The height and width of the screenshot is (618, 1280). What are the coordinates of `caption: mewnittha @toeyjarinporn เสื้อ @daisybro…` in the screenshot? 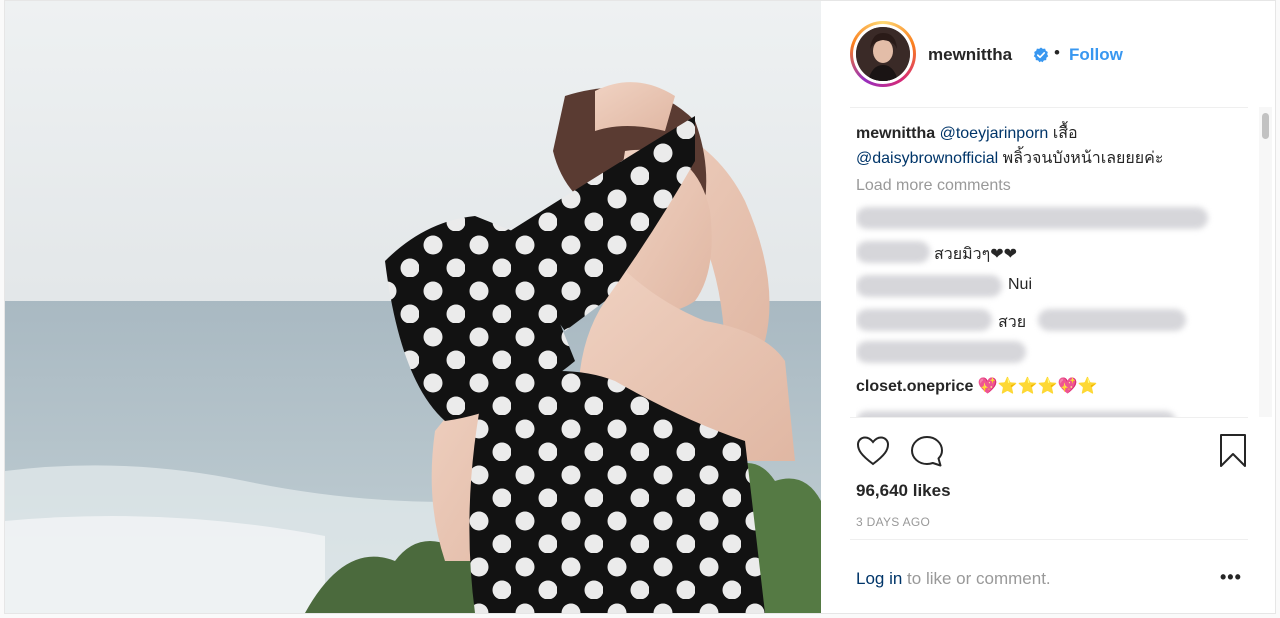 It's located at (1052, 146).